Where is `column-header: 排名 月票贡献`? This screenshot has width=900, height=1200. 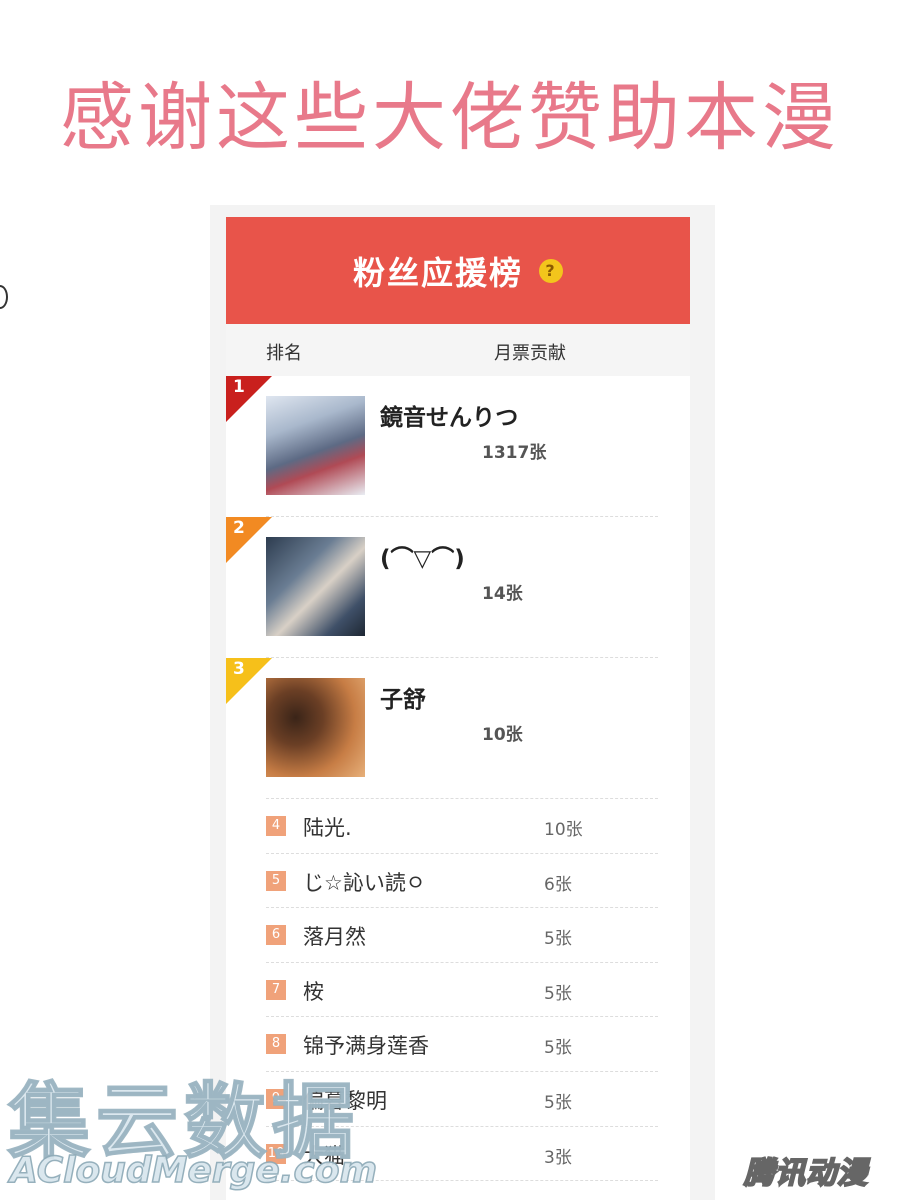
column-header: 排名 月票贡献 is located at coordinates (458, 350).